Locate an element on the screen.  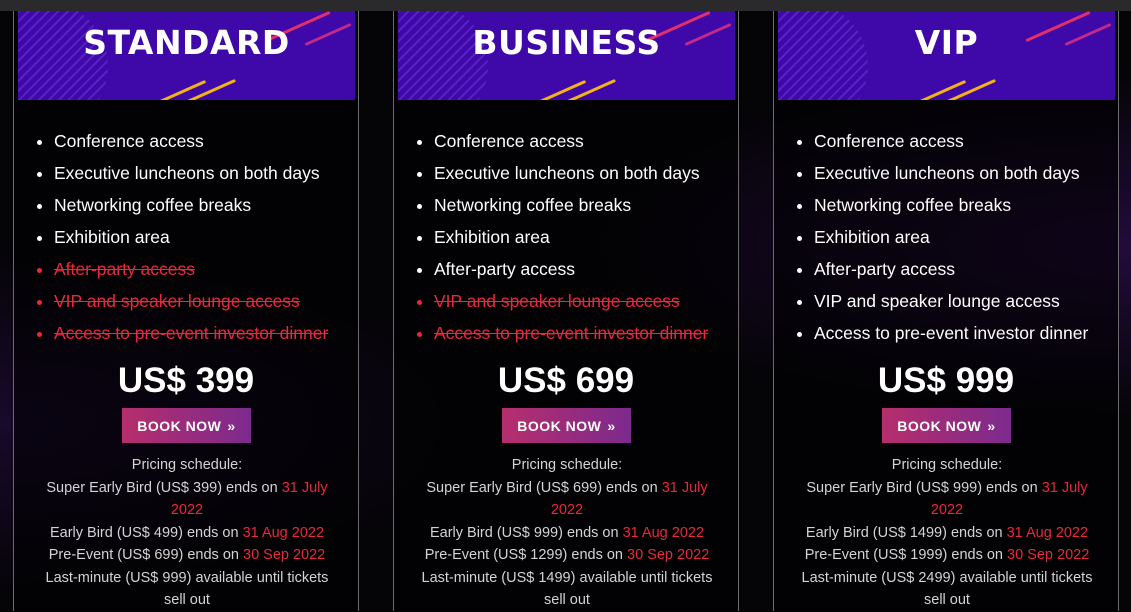
plan-banner: BUSINESS is located at coordinates (566, 55).